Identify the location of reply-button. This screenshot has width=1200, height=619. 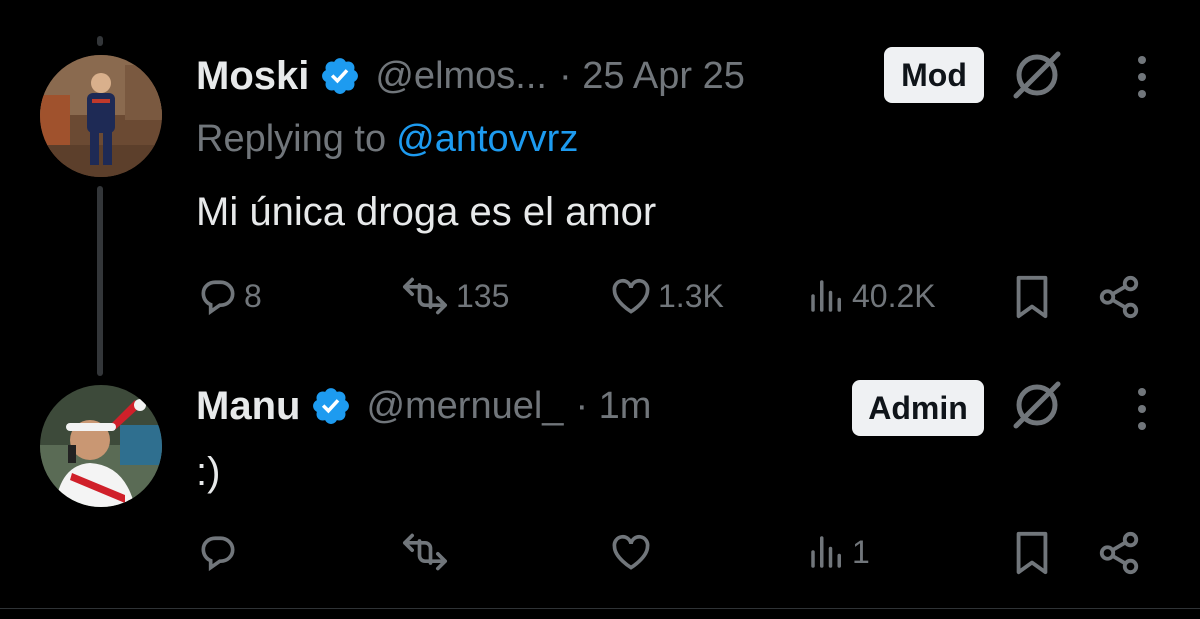
(220, 552).